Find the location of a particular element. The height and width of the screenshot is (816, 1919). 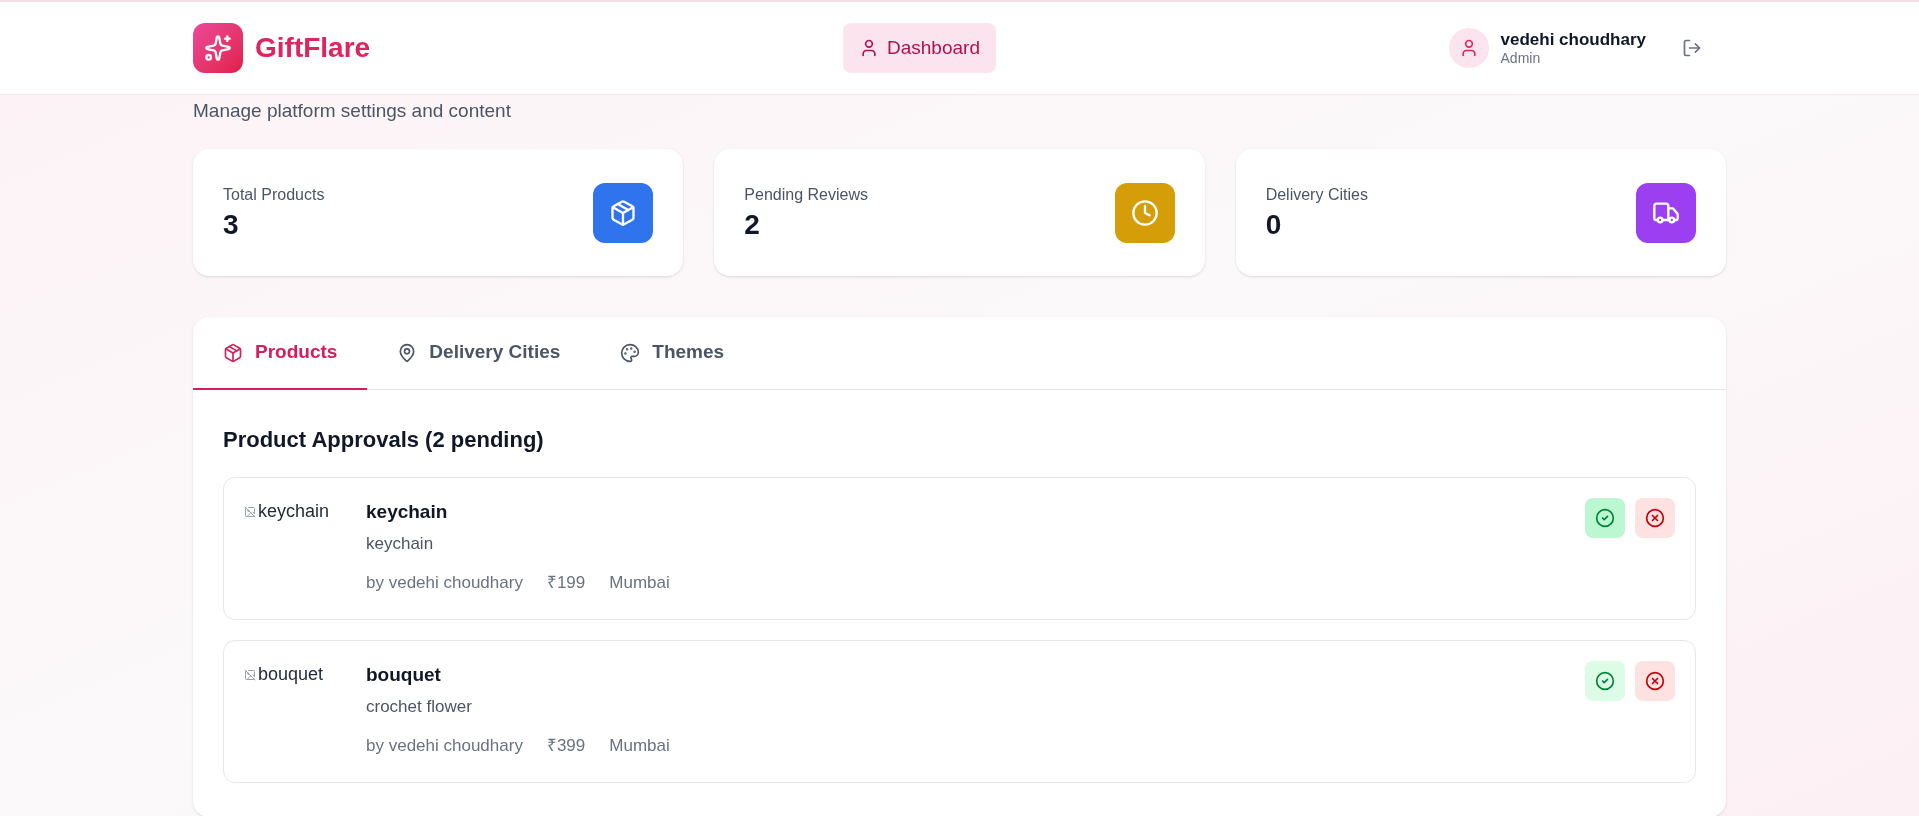

box-icon is located at coordinates (233, 352).